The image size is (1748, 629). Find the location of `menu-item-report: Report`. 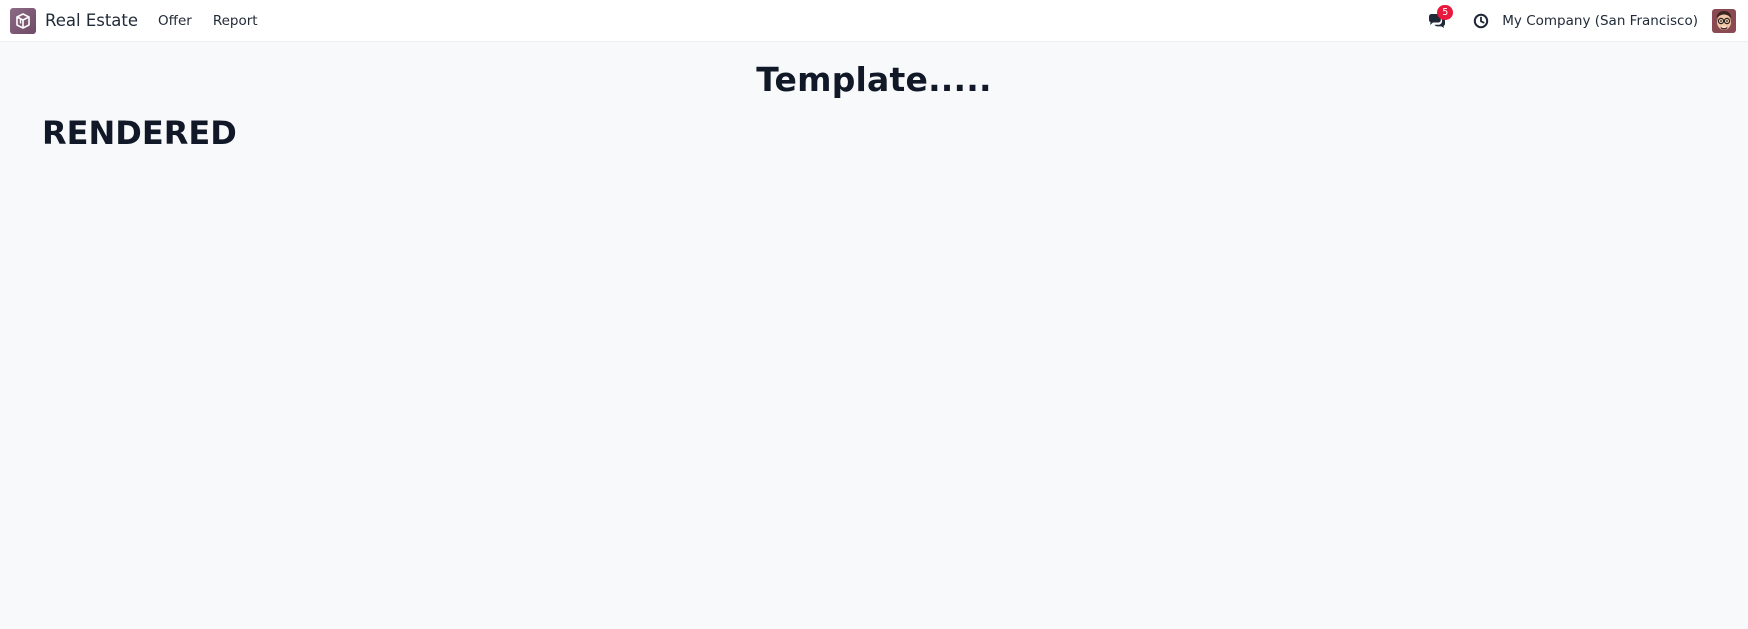

menu-item-report: Report is located at coordinates (235, 21).